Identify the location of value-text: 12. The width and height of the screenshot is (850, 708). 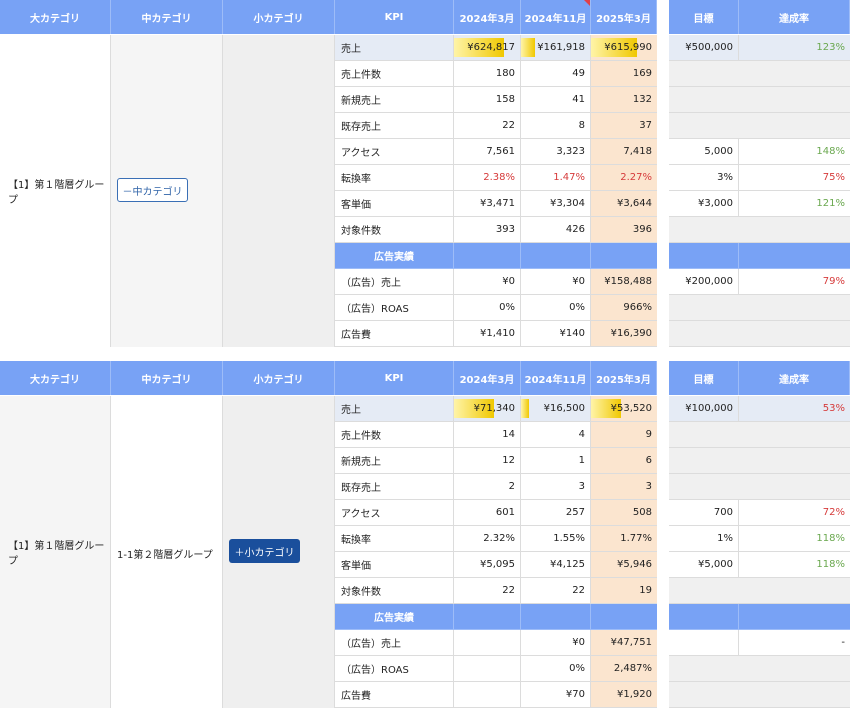
(508, 460).